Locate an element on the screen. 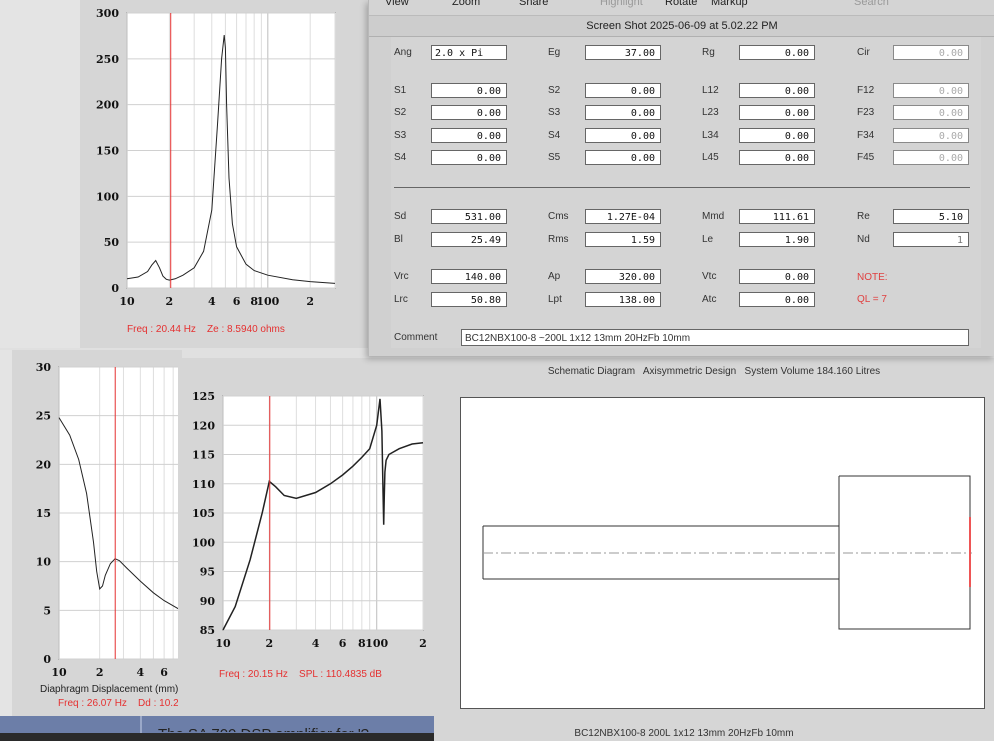  spl-ytick-label: 100 is located at coordinates (203, 542).